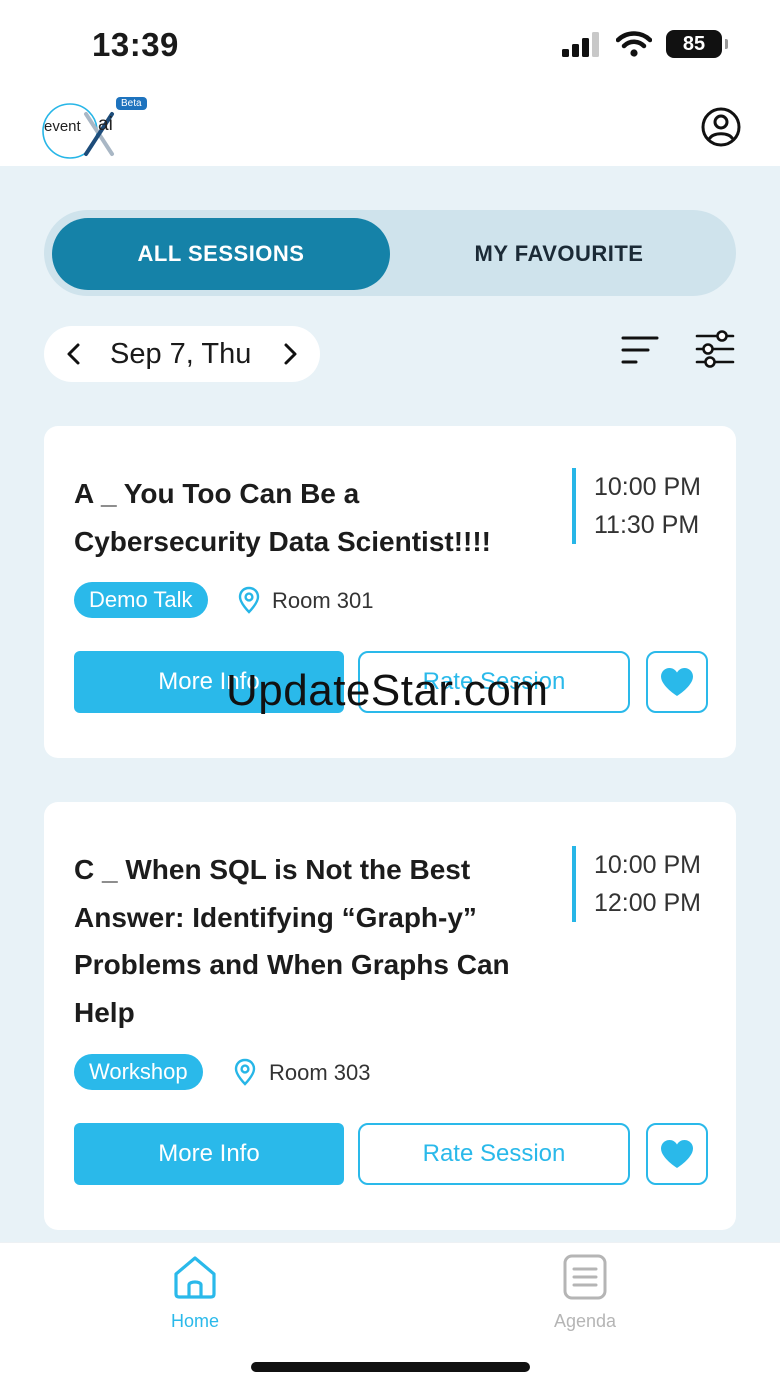  I want to click on status-bar: 13:39 85, so click(390, 45).